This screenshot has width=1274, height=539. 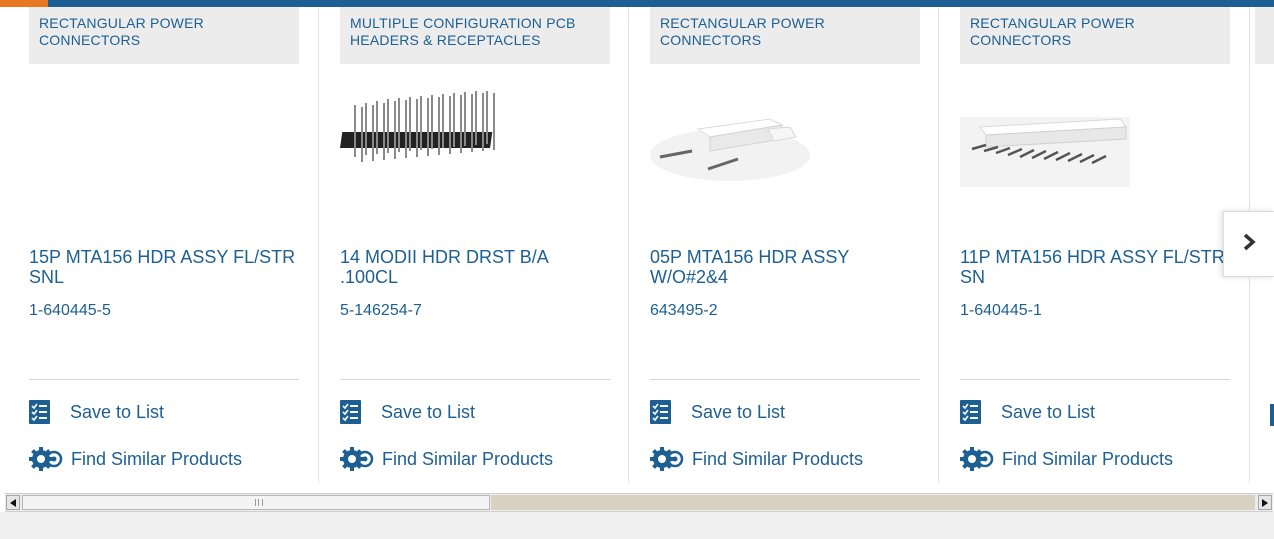 What do you see at coordinates (637, 525) in the screenshot?
I see `bottom-panel` at bounding box center [637, 525].